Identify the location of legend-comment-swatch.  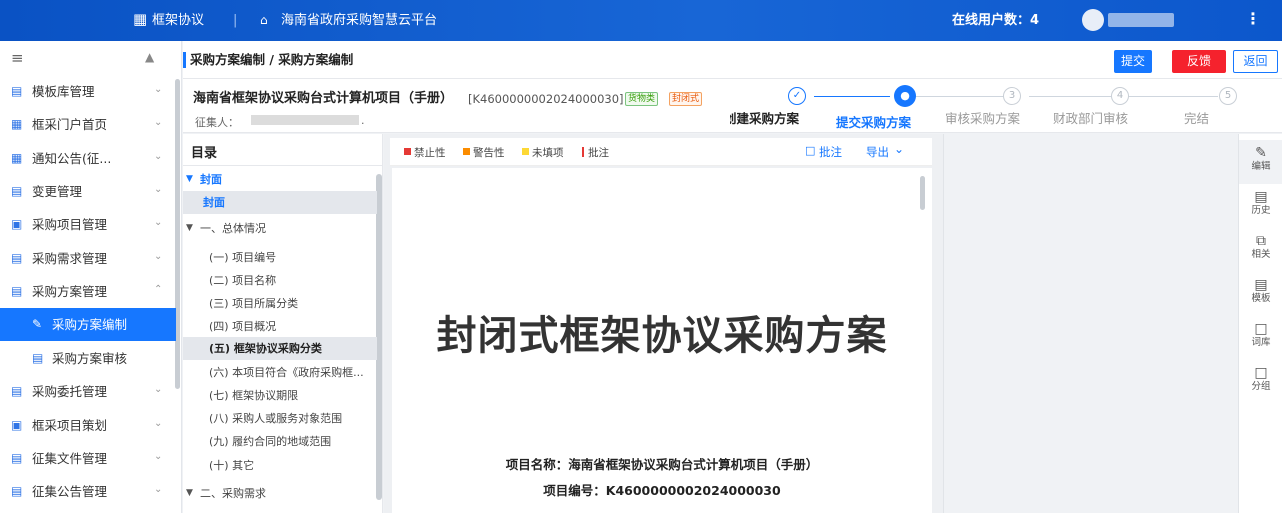
(583, 152).